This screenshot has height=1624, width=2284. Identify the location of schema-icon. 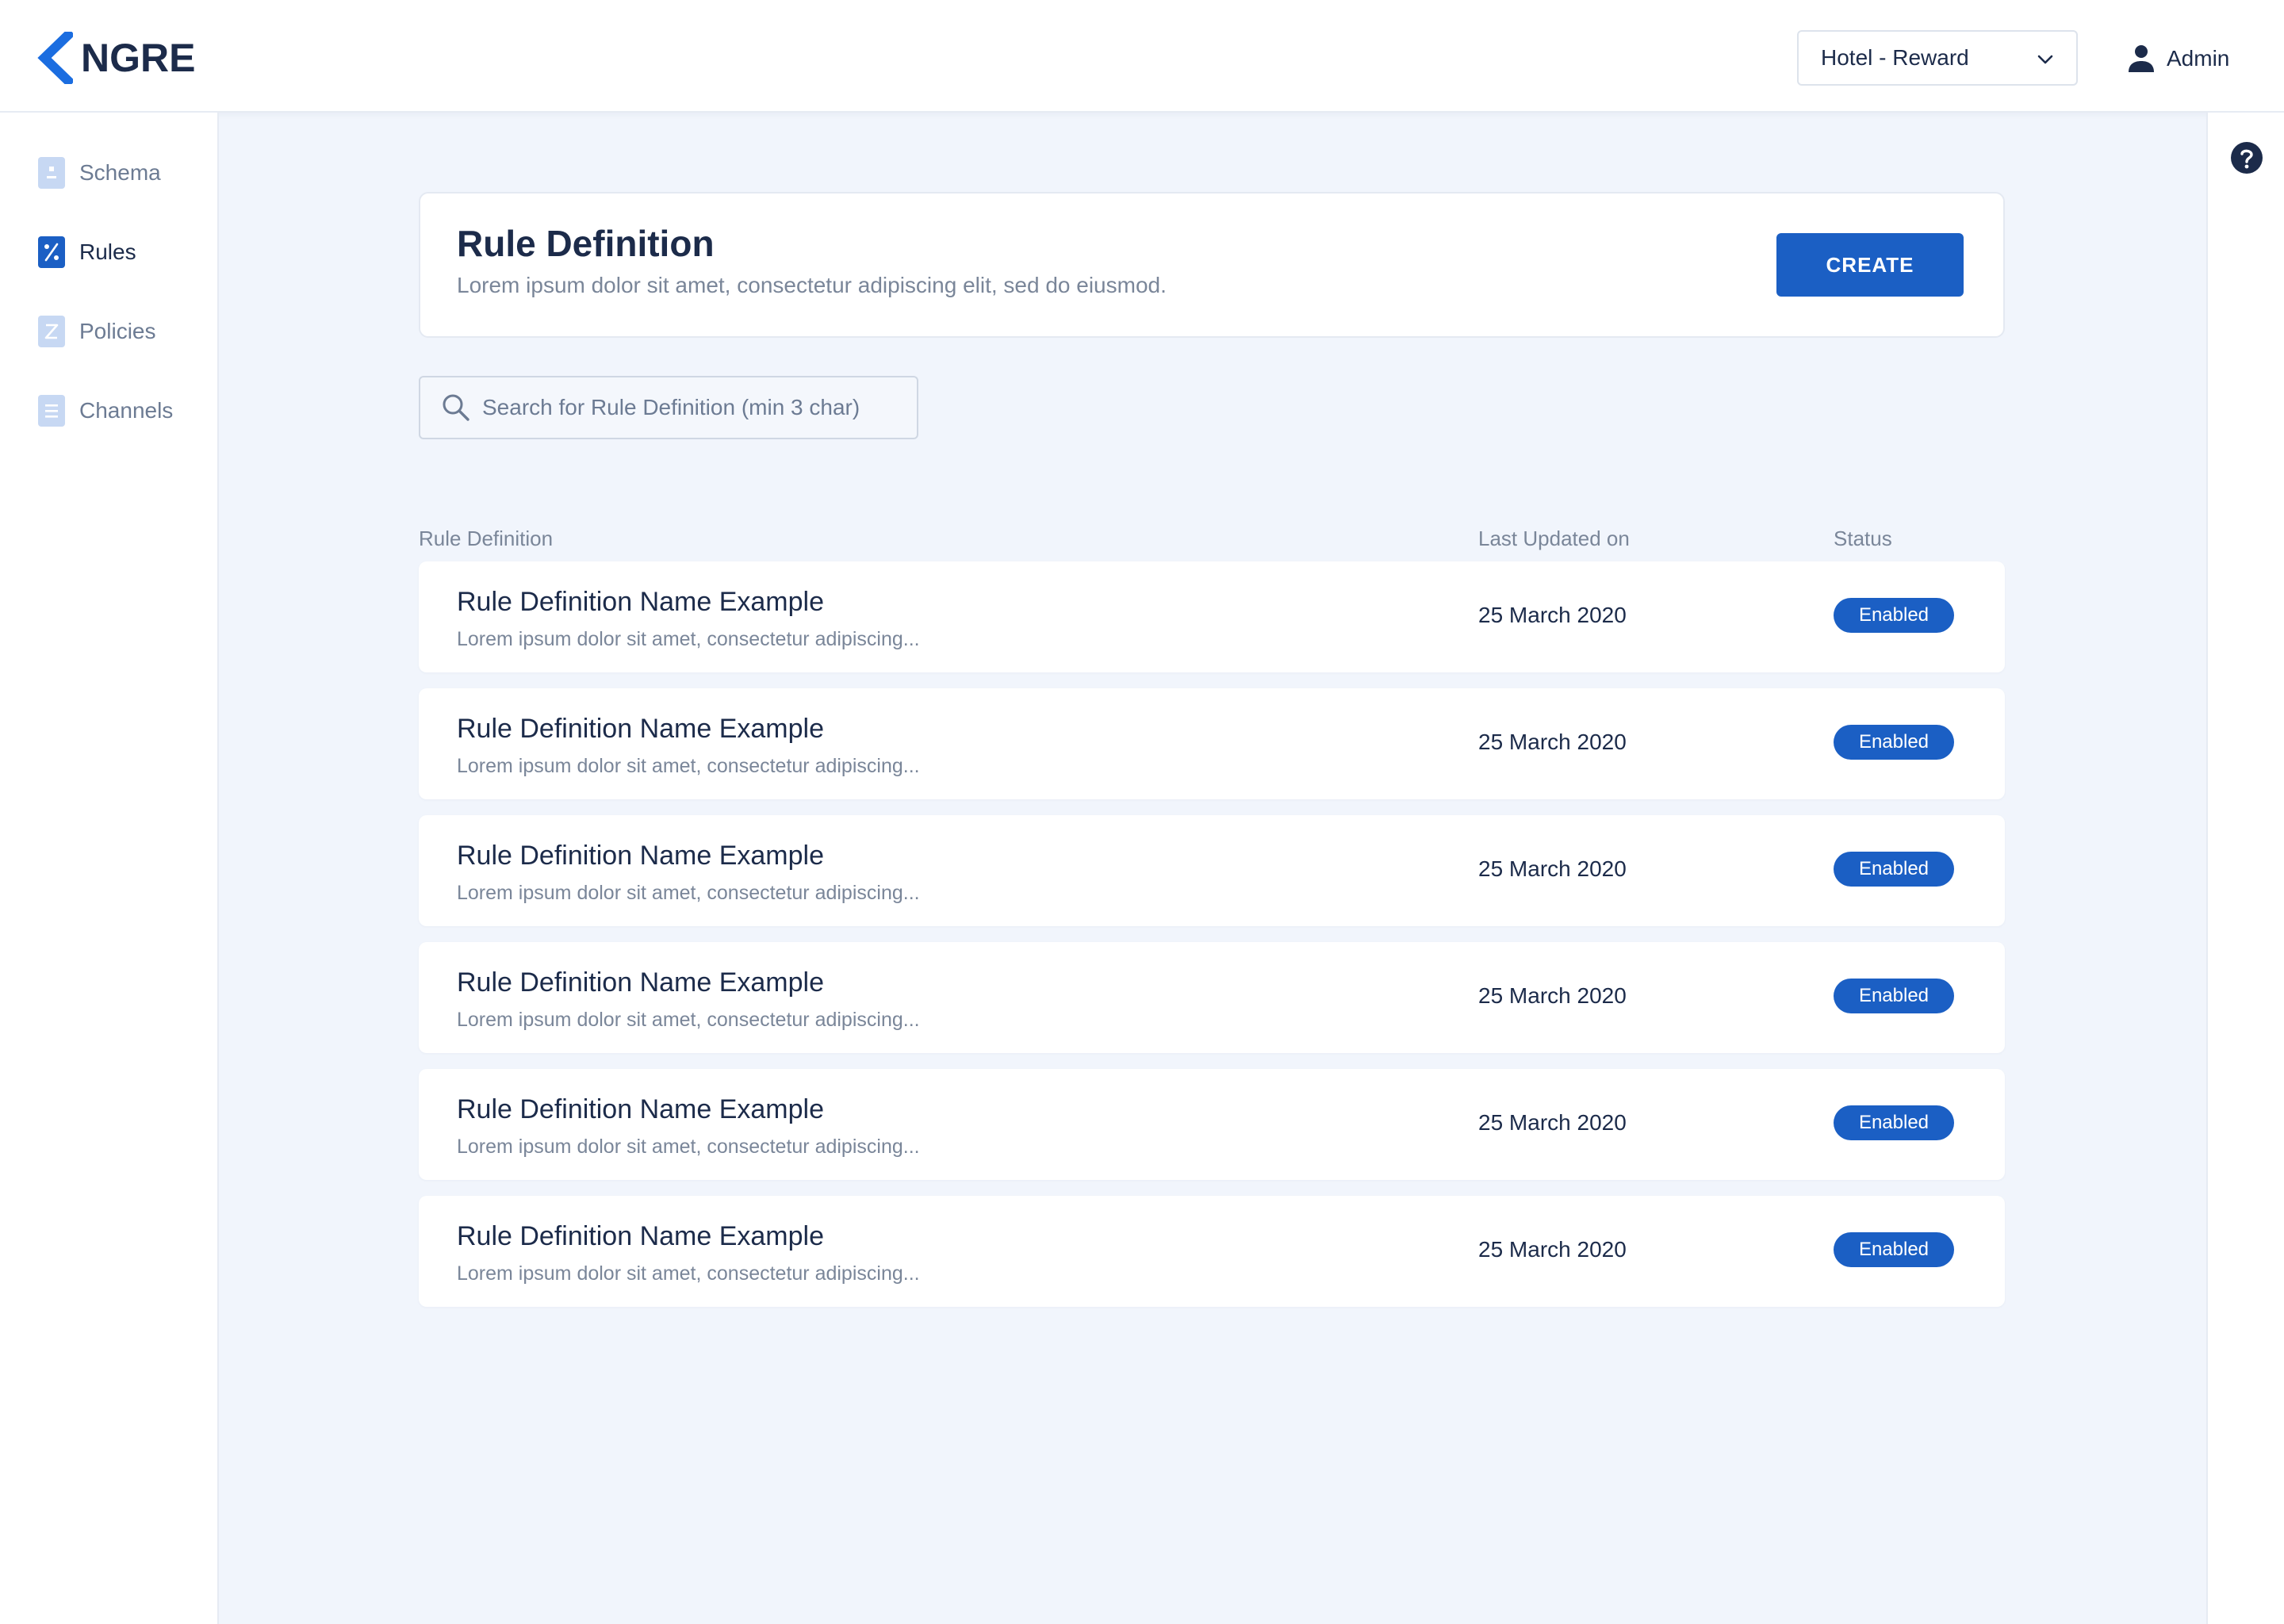
(51, 173).